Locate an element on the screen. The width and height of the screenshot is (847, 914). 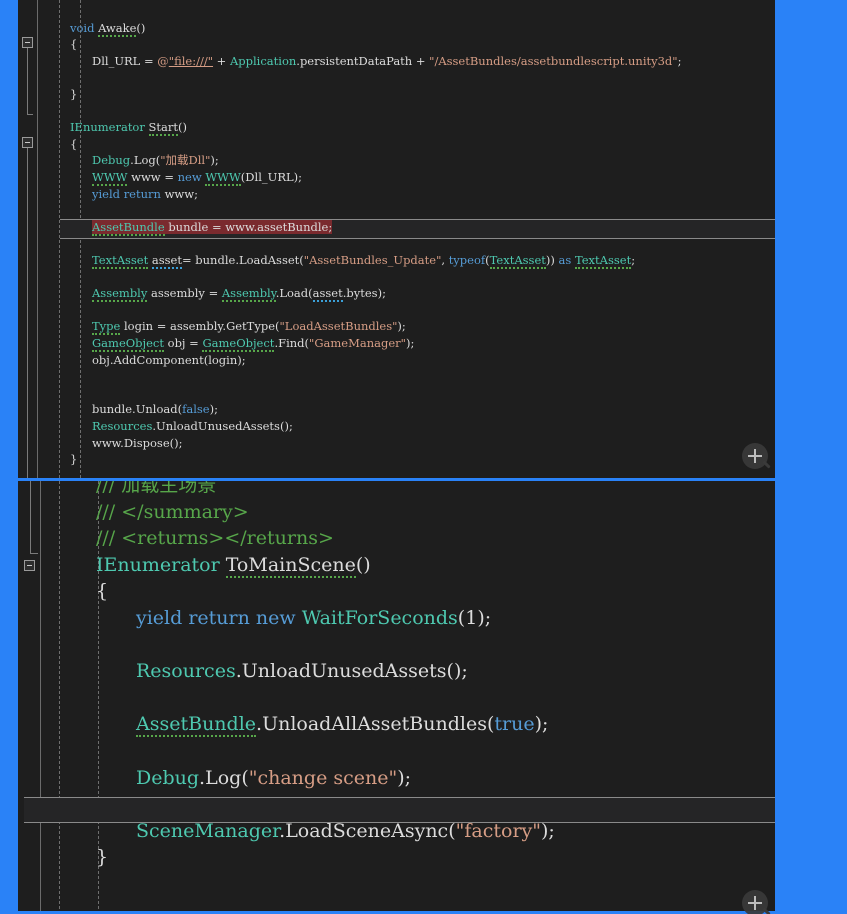
code-line-text: Debug.Log("change scene"); is located at coordinates (274, 777).